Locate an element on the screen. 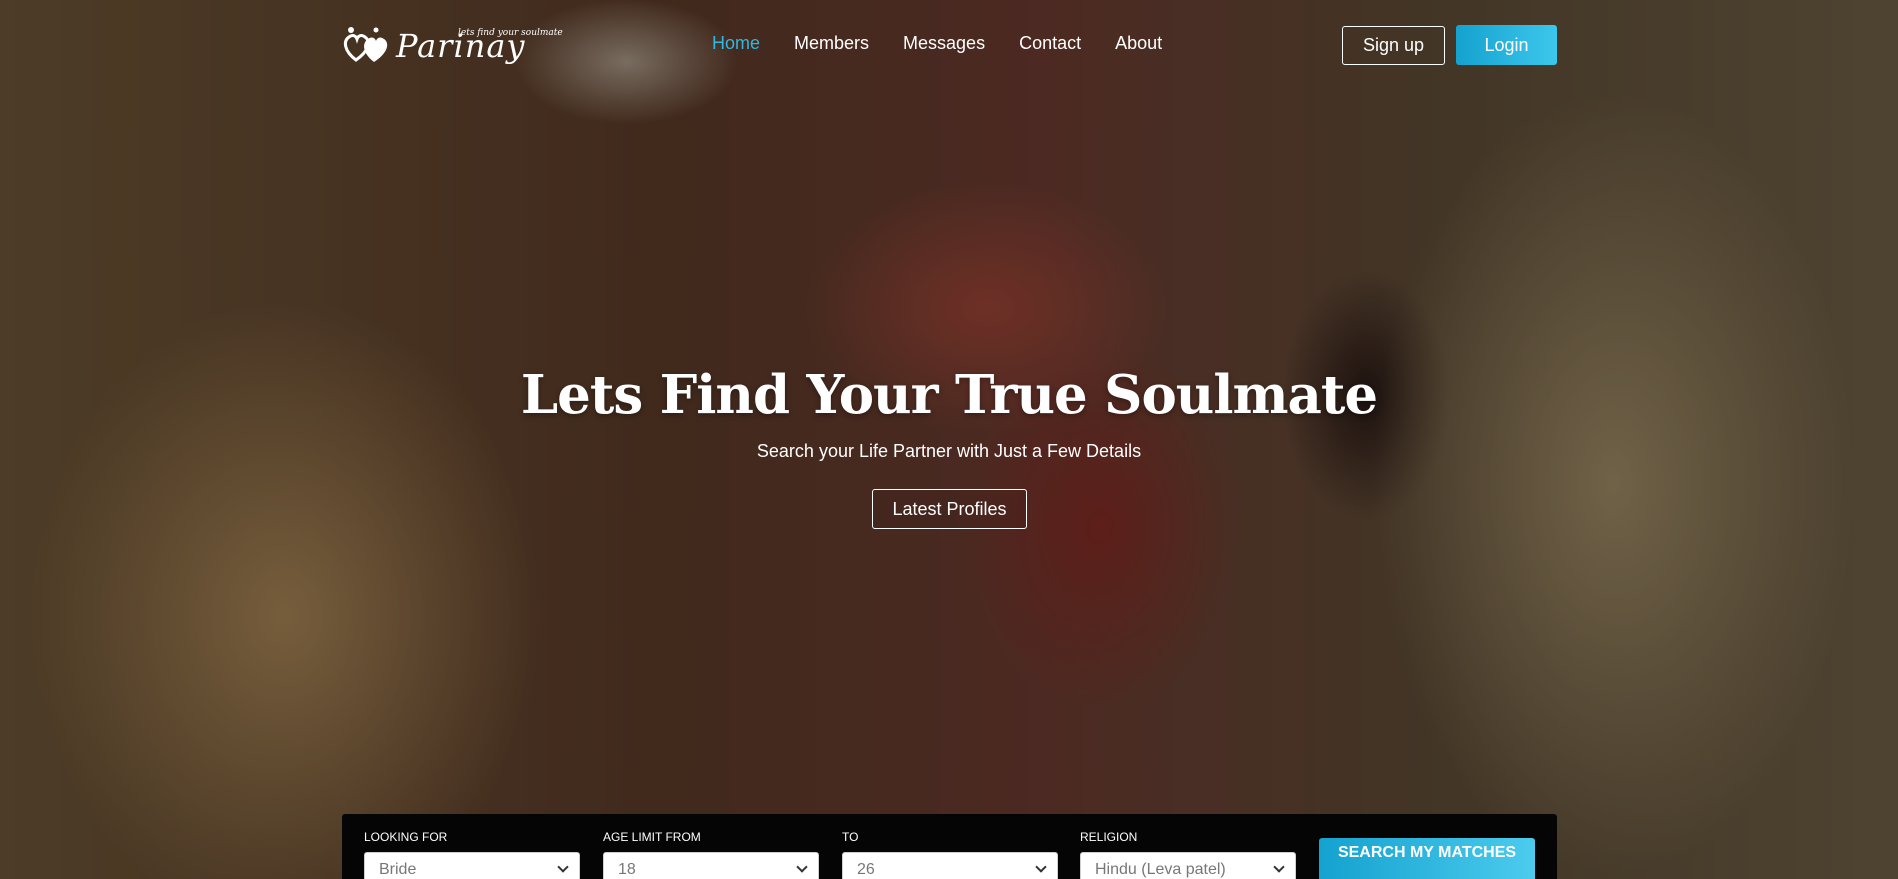 The width and height of the screenshot is (1898, 879). age-from-field: AGE LIMIT FROM 18 is located at coordinates (711, 854).